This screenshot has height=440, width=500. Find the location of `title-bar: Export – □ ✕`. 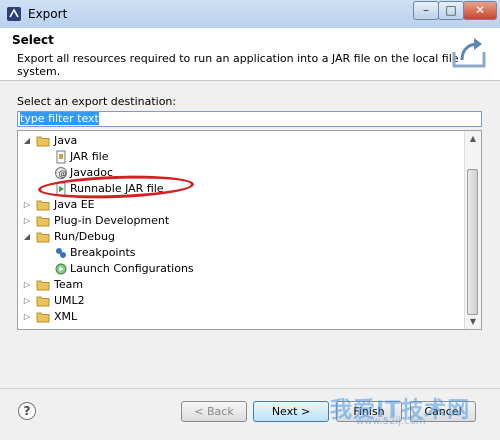

title-bar: Export – □ ✕ is located at coordinates (250, 14).